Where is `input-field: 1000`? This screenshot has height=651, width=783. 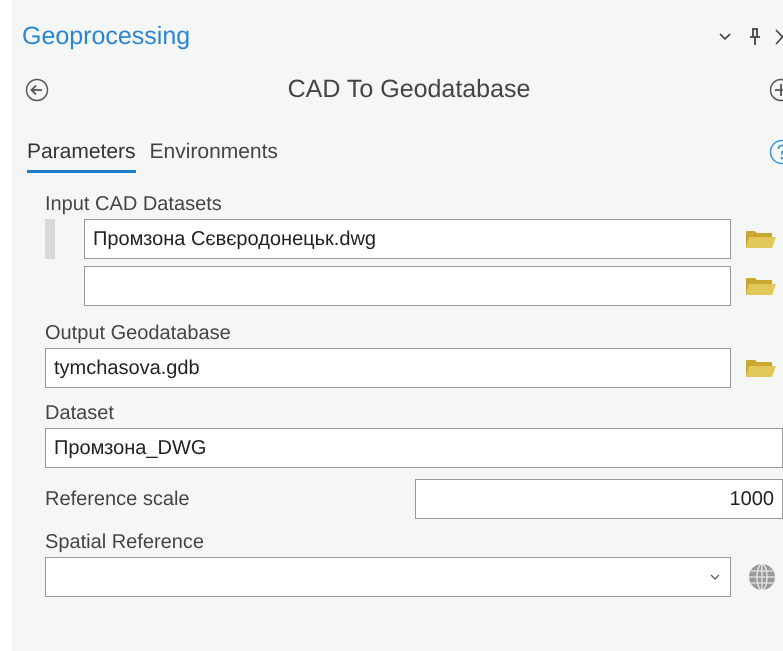 input-field: 1000 is located at coordinates (599, 499).